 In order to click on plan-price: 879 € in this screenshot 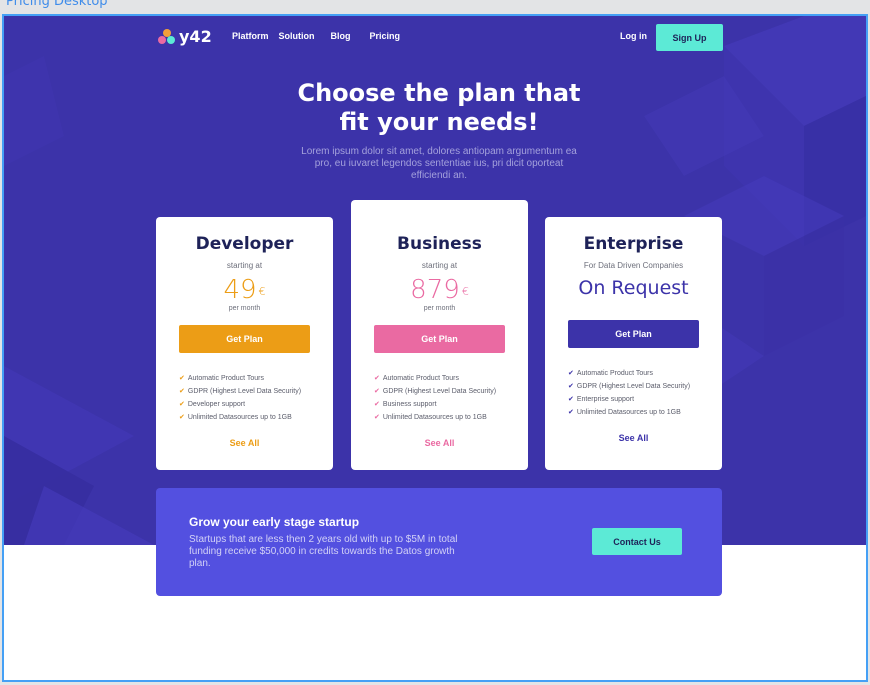, I will do `click(439, 290)`.